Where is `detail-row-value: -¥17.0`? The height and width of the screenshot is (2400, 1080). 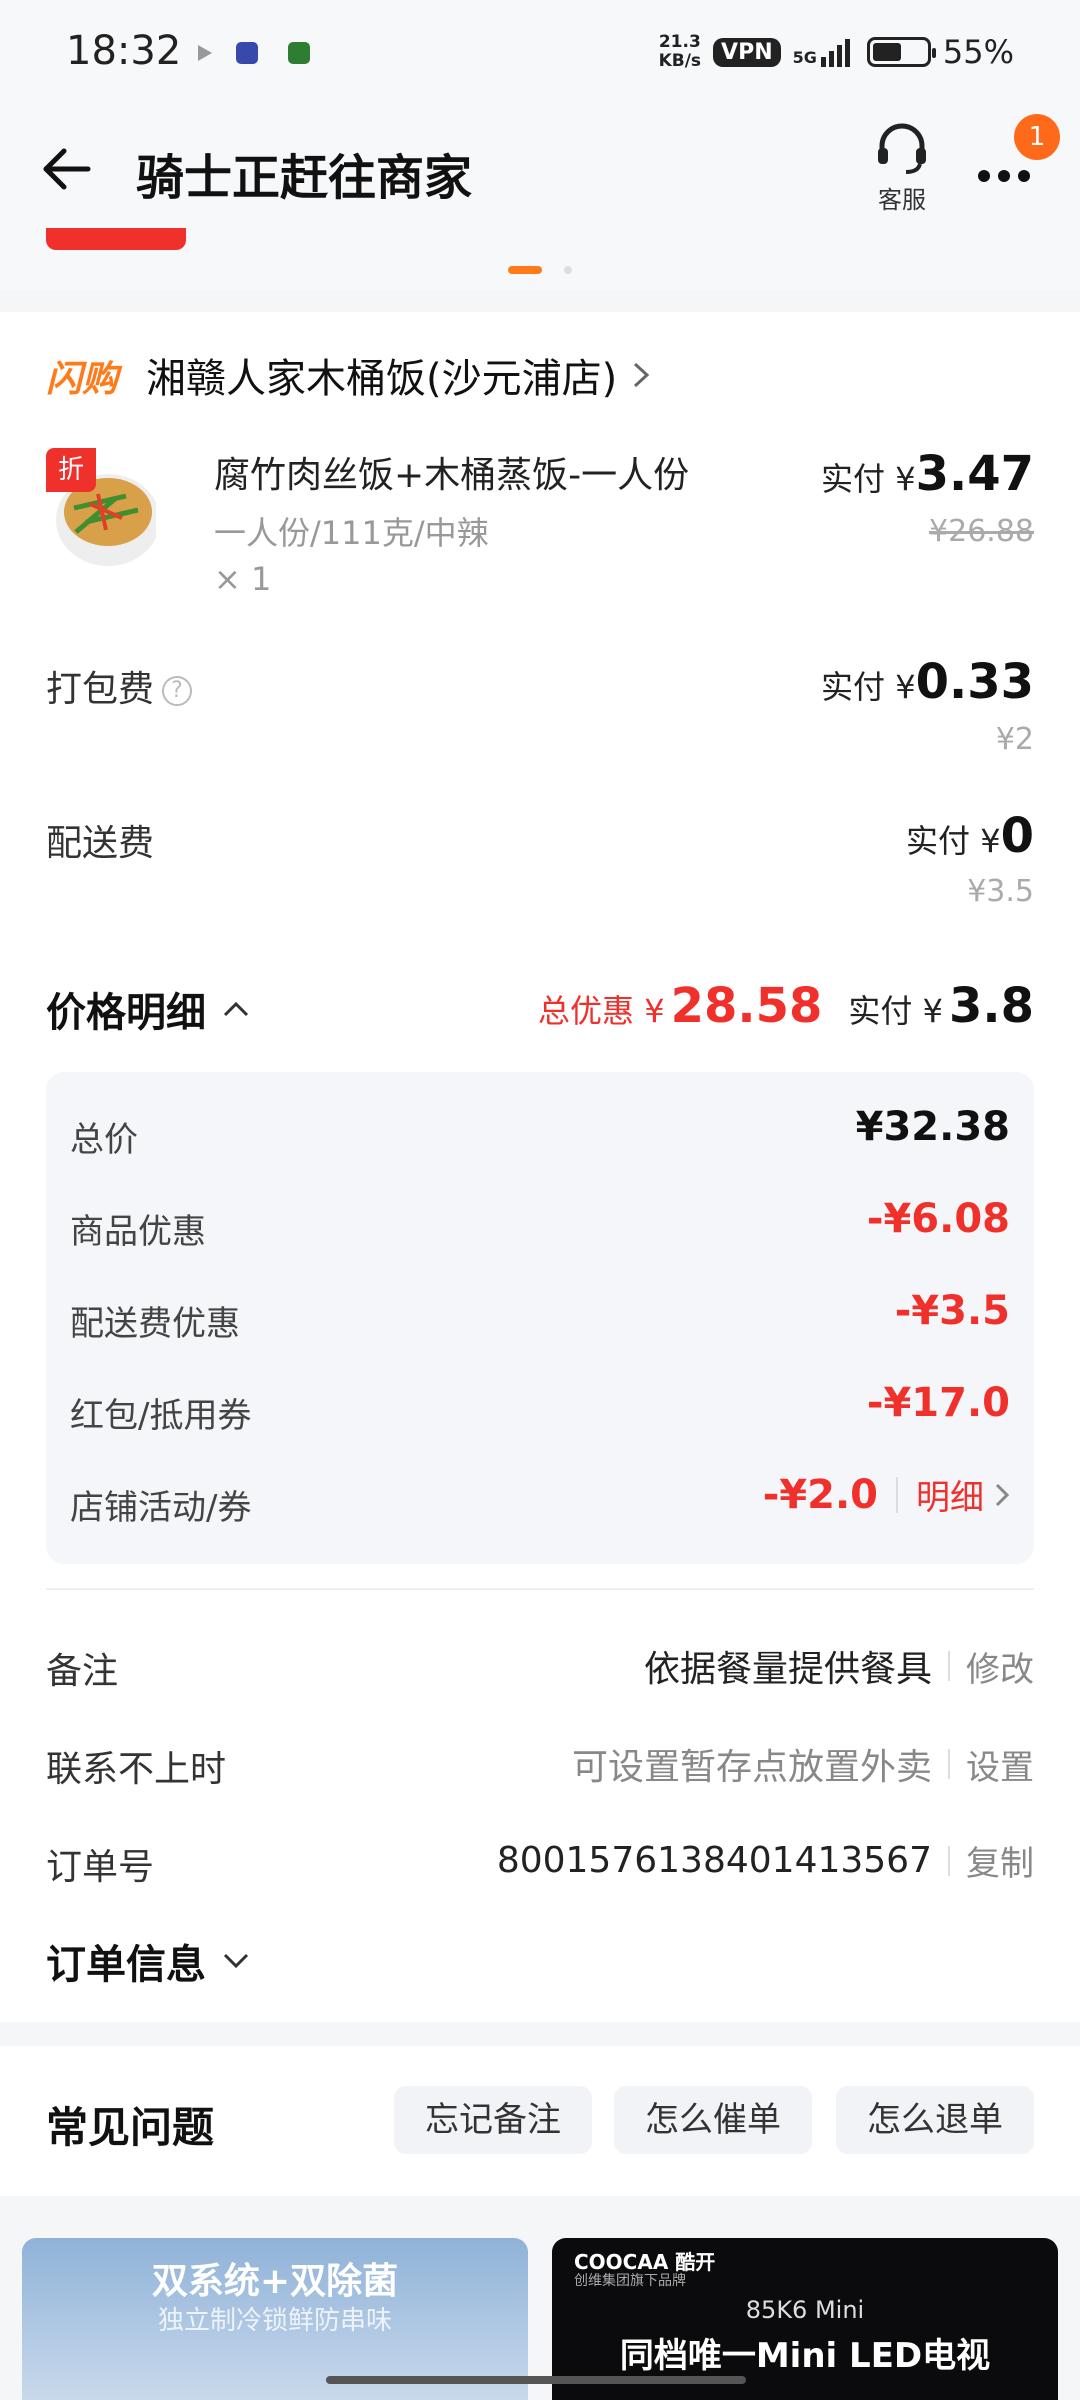
detail-row-value: -¥17.0 is located at coordinates (938, 1403).